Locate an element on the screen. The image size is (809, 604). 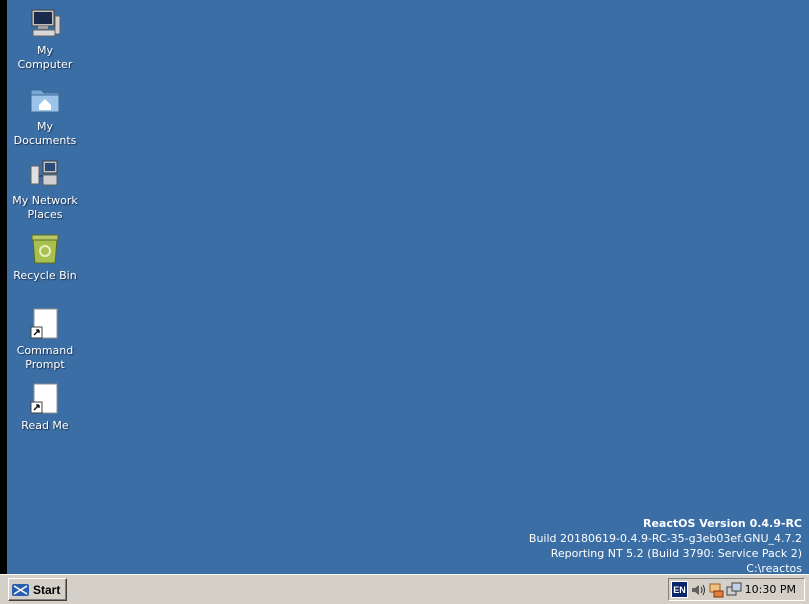
desktop-icon-my-computer: My Computer is located at coordinates (45, 40).